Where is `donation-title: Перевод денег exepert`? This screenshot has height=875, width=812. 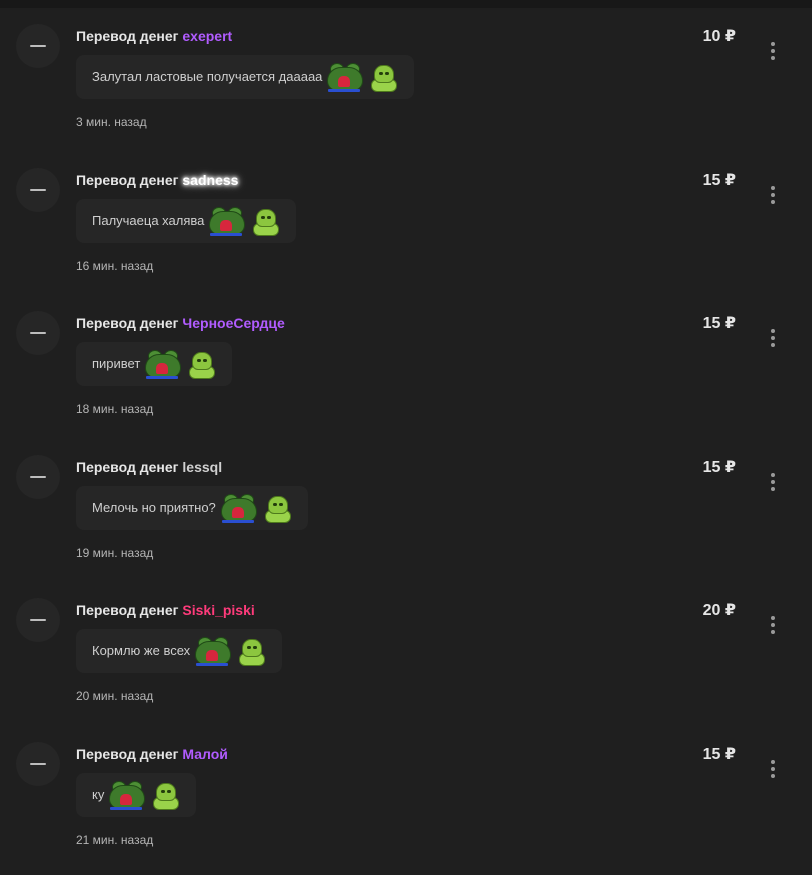 donation-title: Перевод денег exepert is located at coordinates (154, 36).